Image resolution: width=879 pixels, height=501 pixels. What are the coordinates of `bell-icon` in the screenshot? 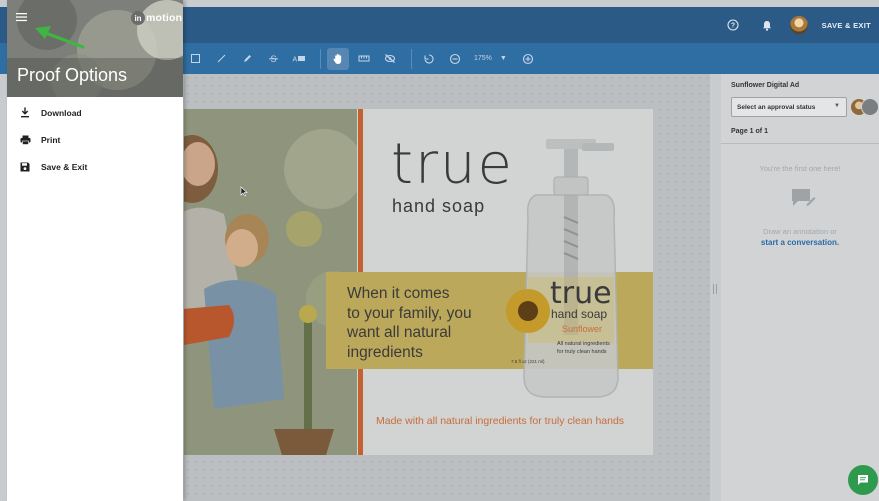 It's located at (767, 25).